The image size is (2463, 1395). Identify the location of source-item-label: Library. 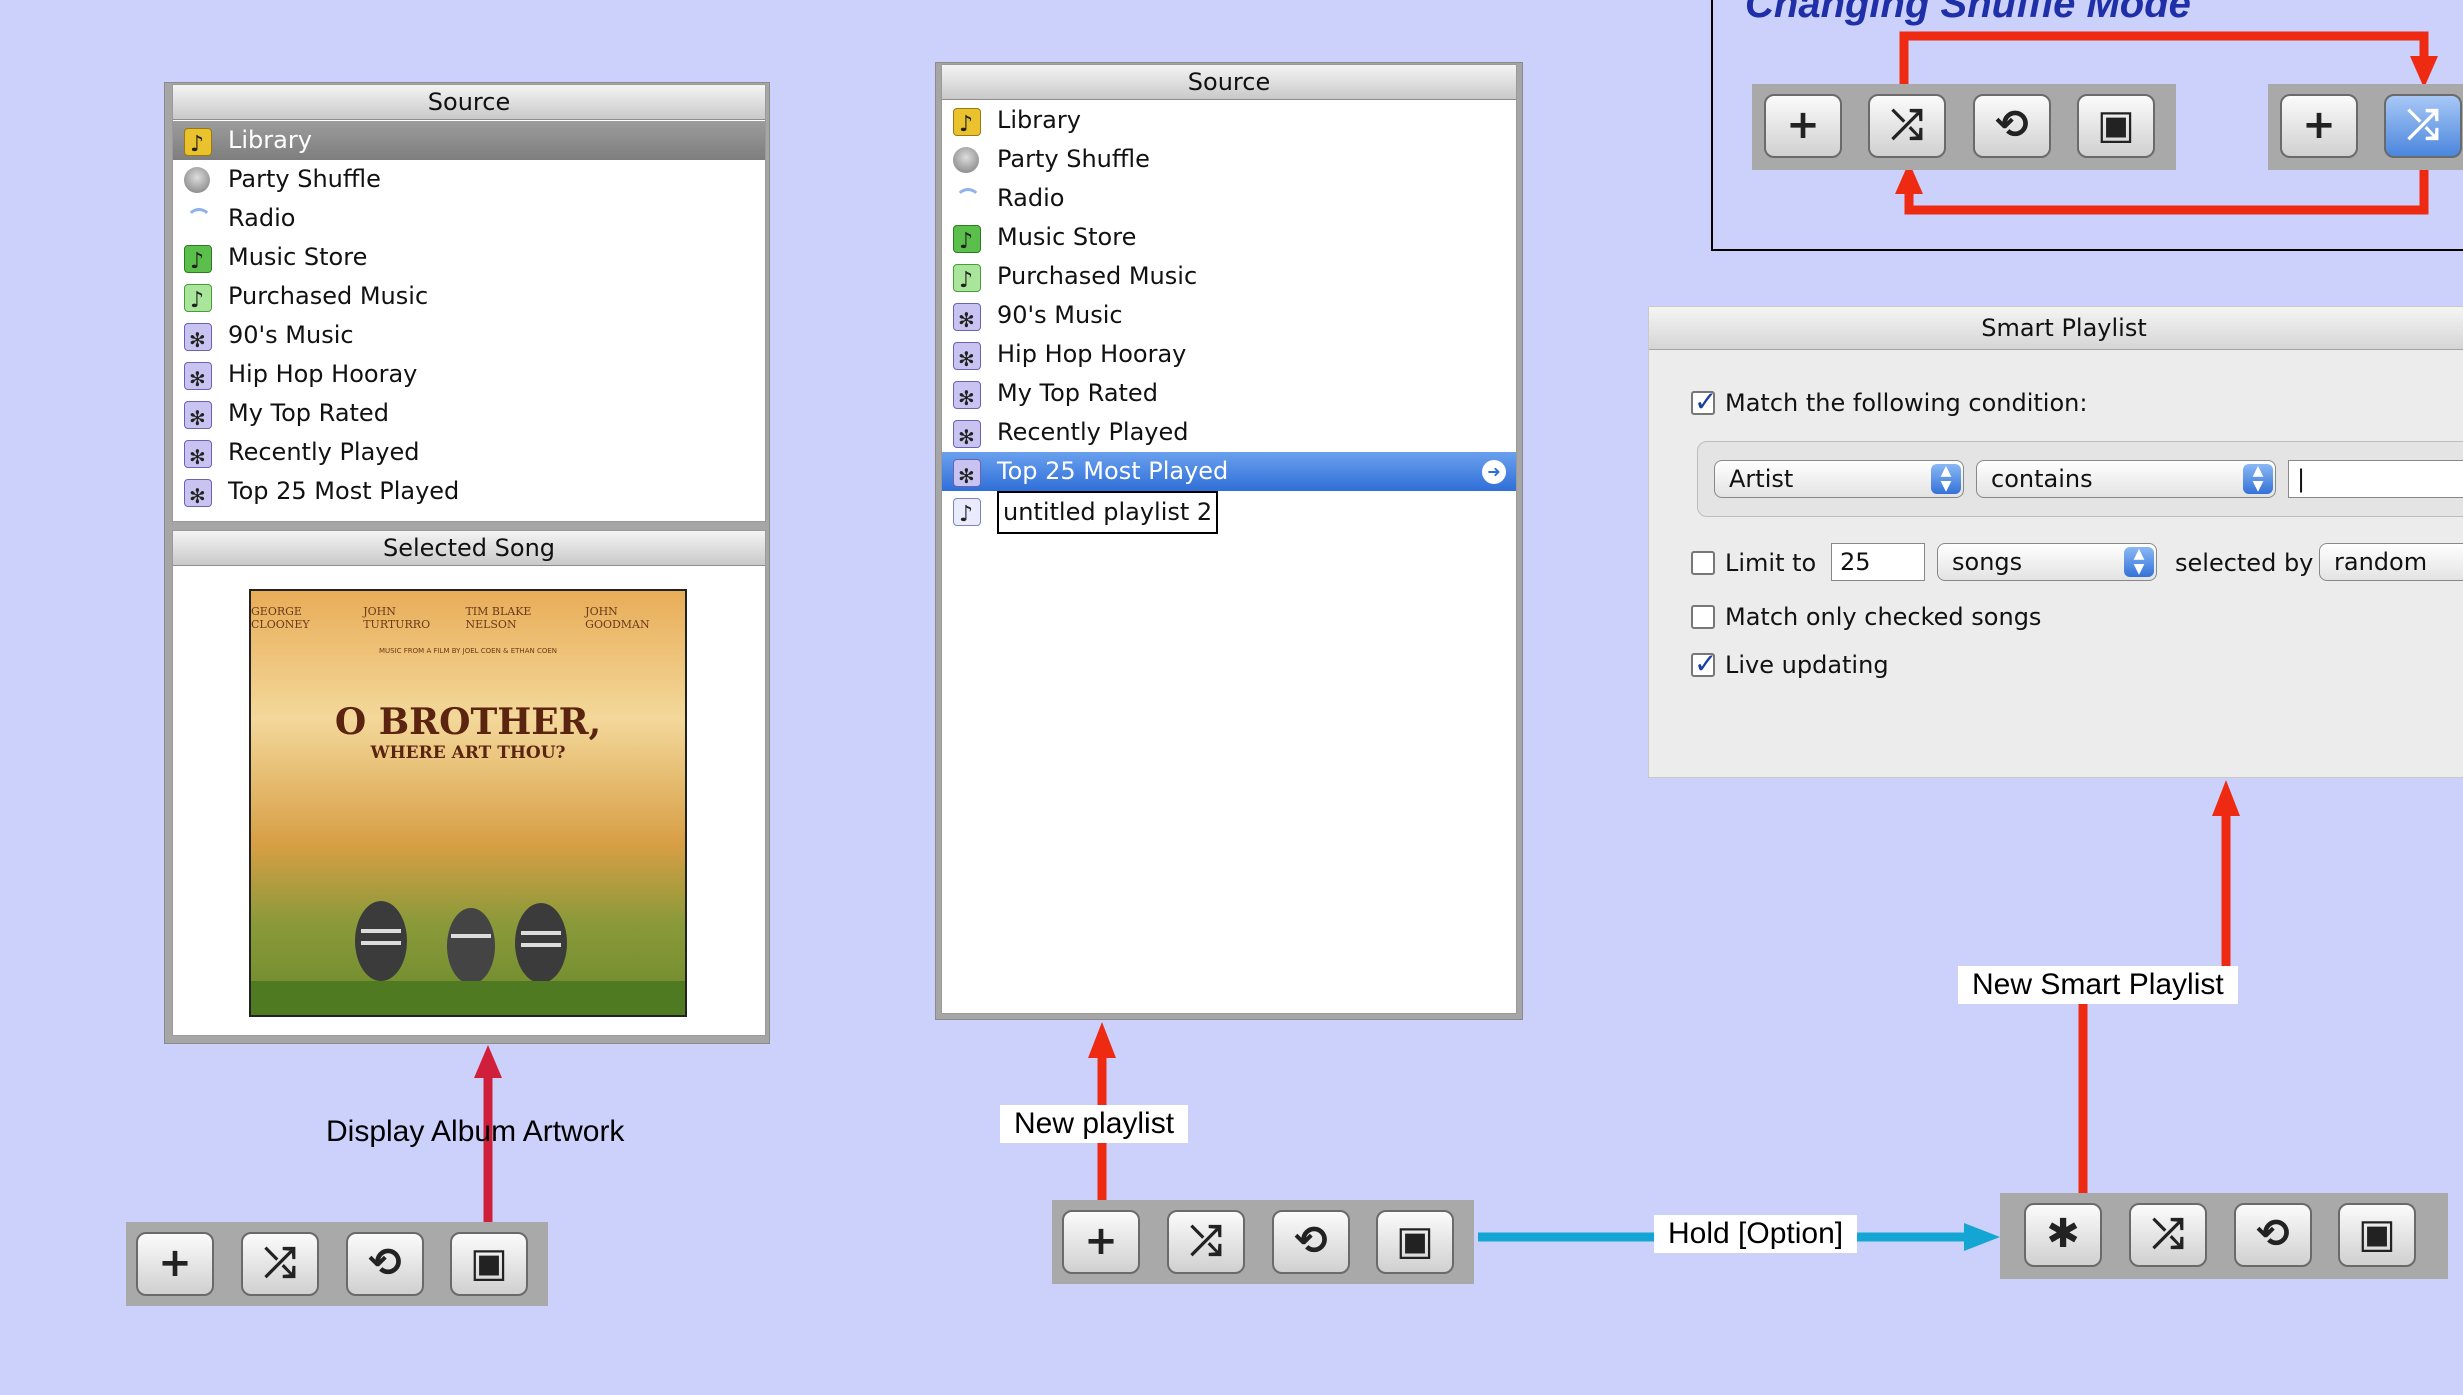
(1039, 120).